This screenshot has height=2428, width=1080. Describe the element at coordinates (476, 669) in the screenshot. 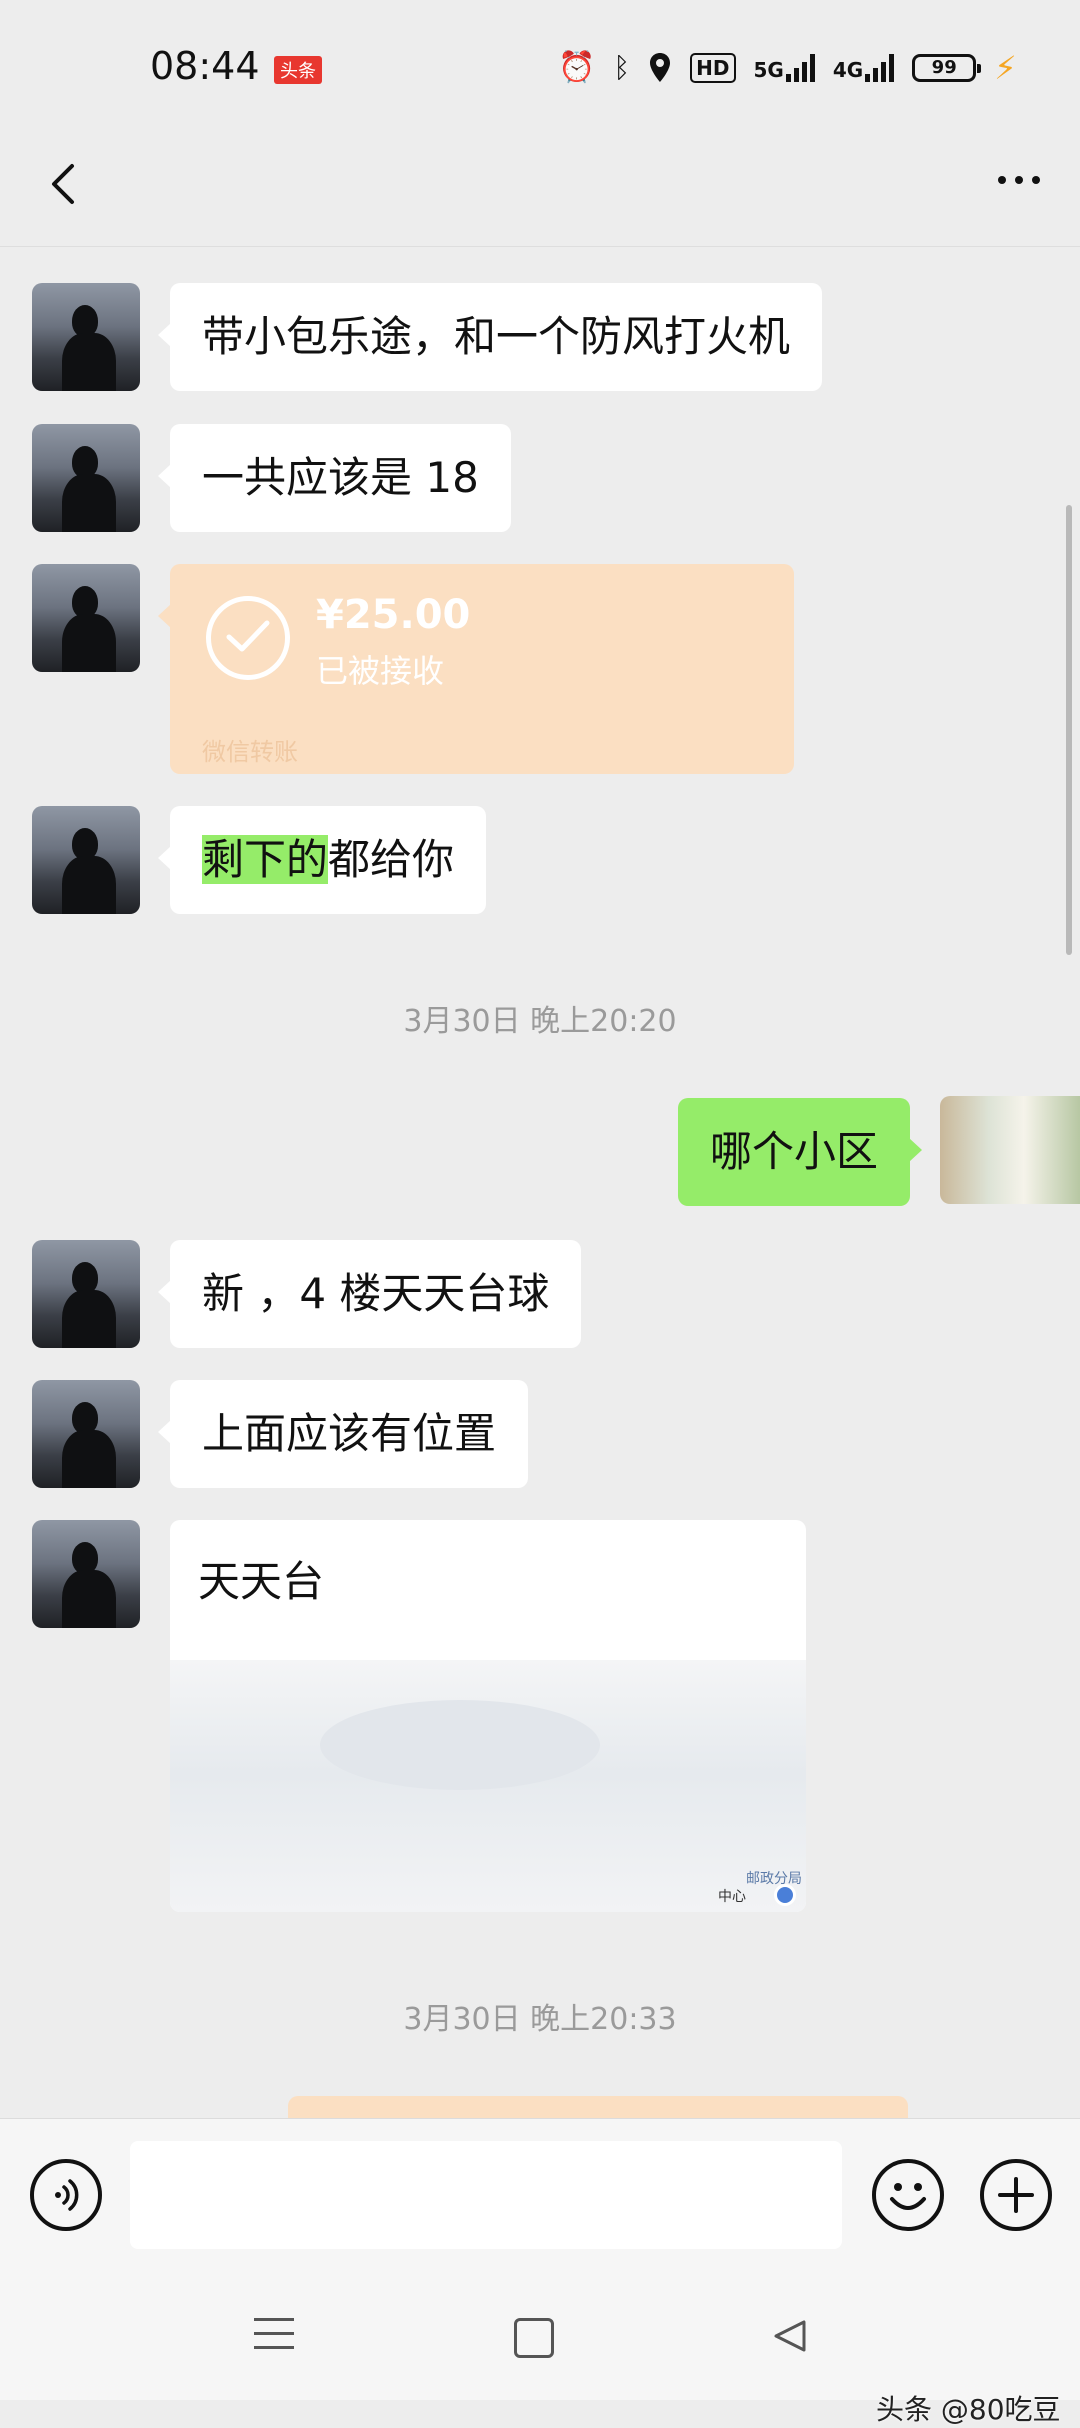

I see `transfer-card: ¥25.00 已被接收 微信转账` at that location.